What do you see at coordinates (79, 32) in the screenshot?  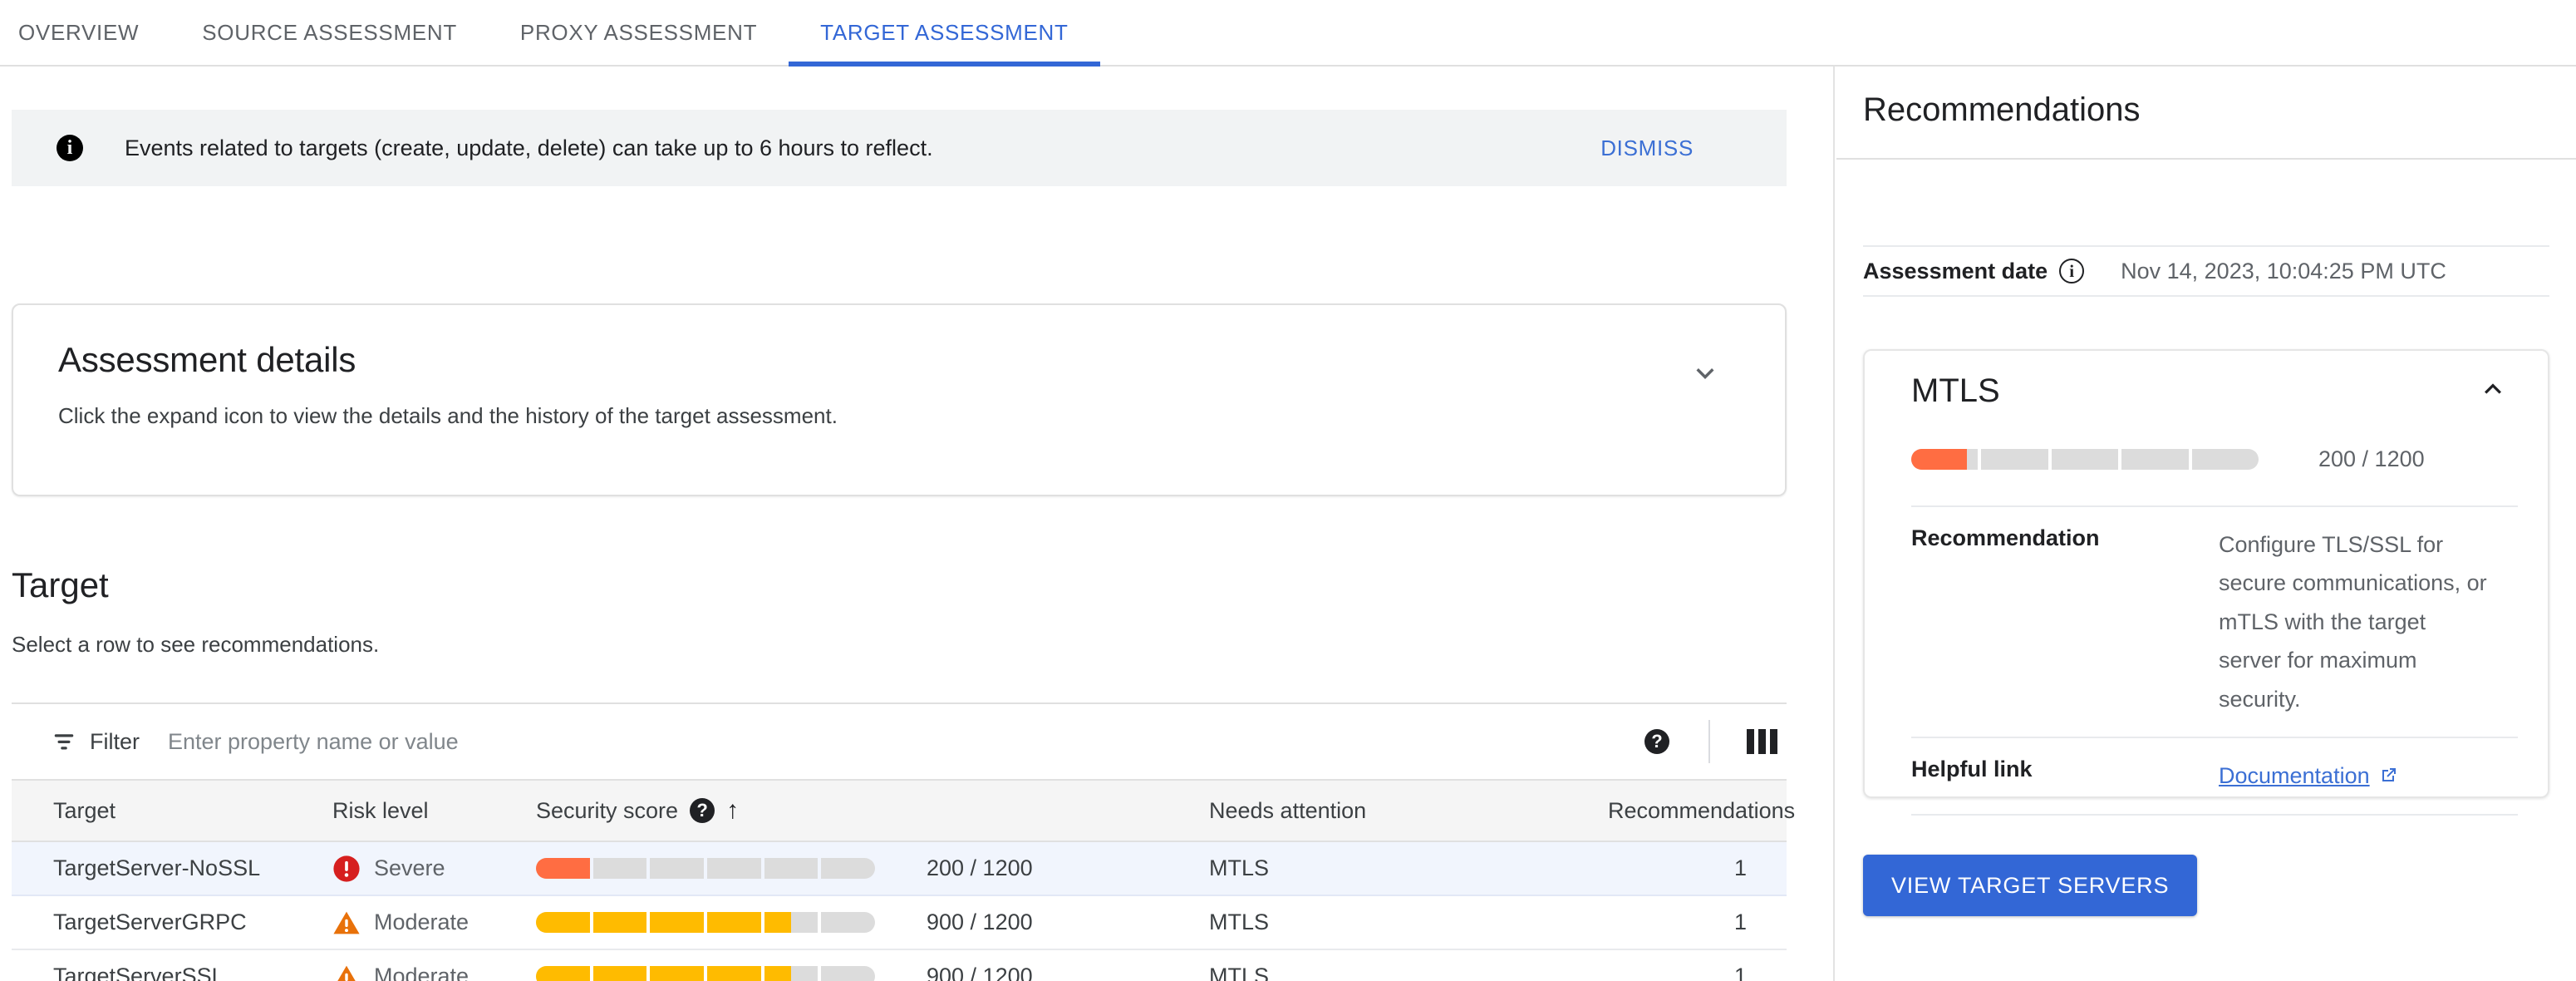 I see `tab-label: OVERVIEW` at bounding box center [79, 32].